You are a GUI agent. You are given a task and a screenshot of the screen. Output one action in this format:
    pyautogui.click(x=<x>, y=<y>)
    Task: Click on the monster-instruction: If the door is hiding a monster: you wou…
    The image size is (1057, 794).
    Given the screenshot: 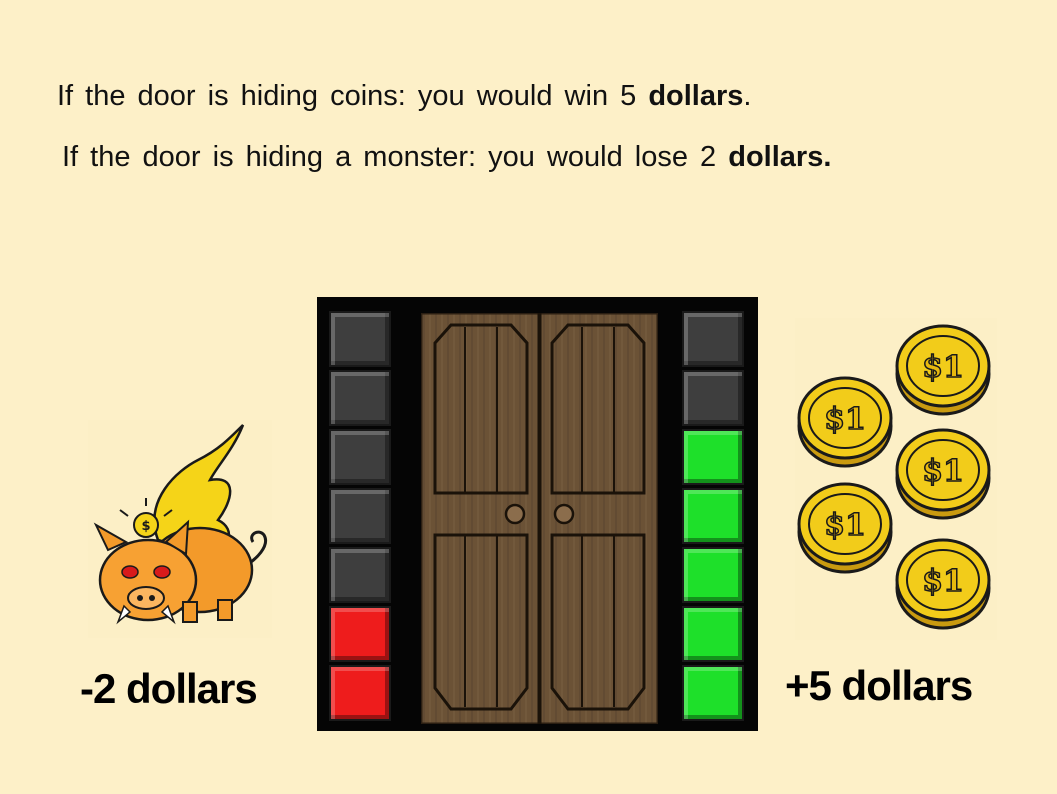 What is the action you would take?
    pyautogui.click(x=447, y=157)
    